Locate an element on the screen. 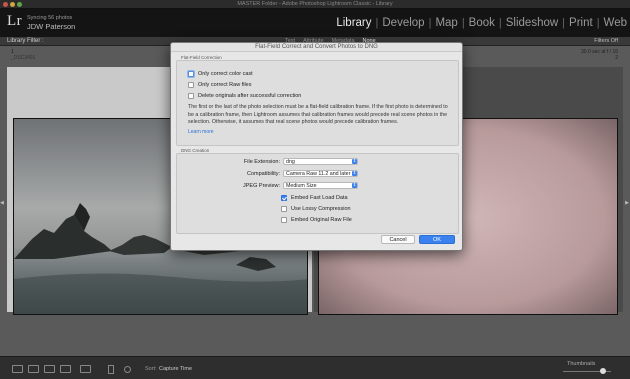 Image resolution: width=630 pixels, height=379 pixels. embed-raw-label: Embed Original Raw File is located at coordinates (321, 220).